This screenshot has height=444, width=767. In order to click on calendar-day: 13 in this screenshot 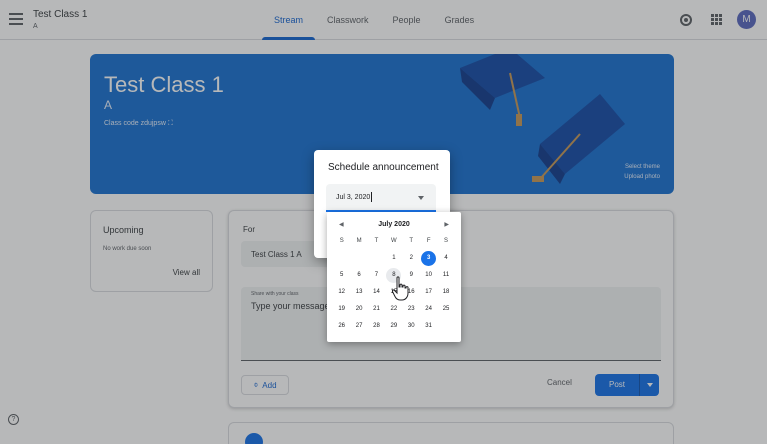, I will do `click(358, 292)`.